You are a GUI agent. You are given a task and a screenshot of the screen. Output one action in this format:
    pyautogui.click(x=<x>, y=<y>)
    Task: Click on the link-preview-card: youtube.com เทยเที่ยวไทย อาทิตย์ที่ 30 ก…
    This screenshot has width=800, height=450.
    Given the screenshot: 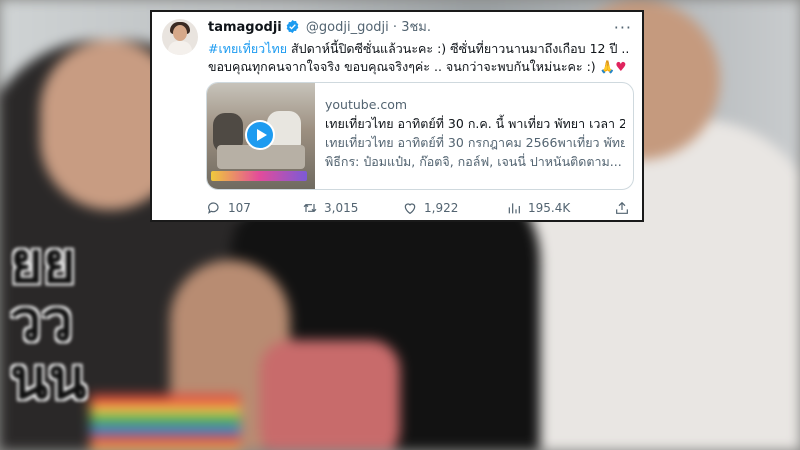 What is the action you would take?
    pyautogui.click(x=420, y=136)
    